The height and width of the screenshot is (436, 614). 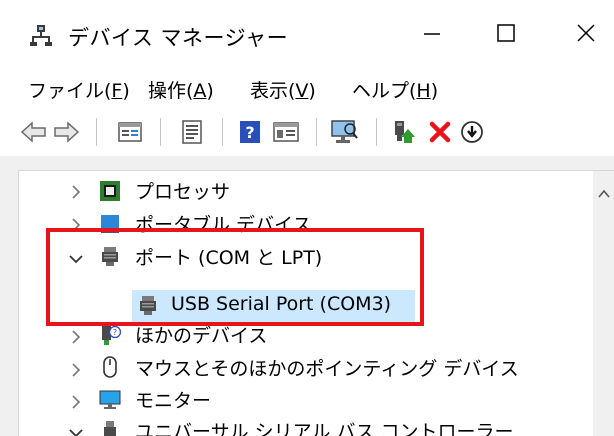 I want to click on help-button: ?, so click(x=250, y=132).